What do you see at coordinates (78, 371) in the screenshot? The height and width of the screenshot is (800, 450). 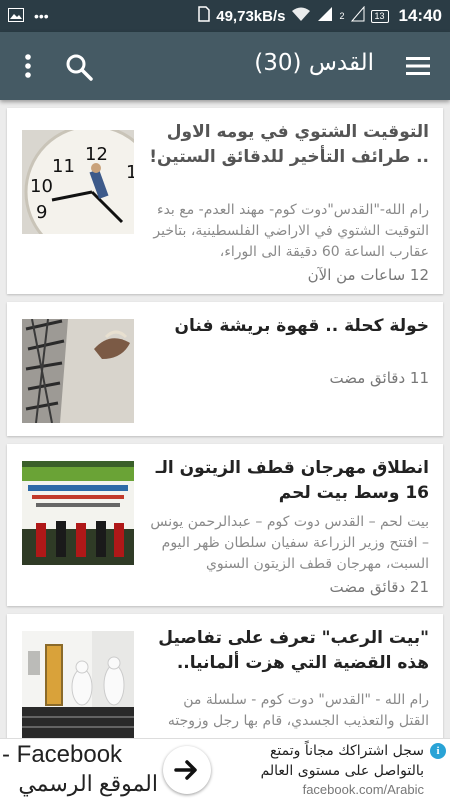 I see `article-image-painting` at bounding box center [78, 371].